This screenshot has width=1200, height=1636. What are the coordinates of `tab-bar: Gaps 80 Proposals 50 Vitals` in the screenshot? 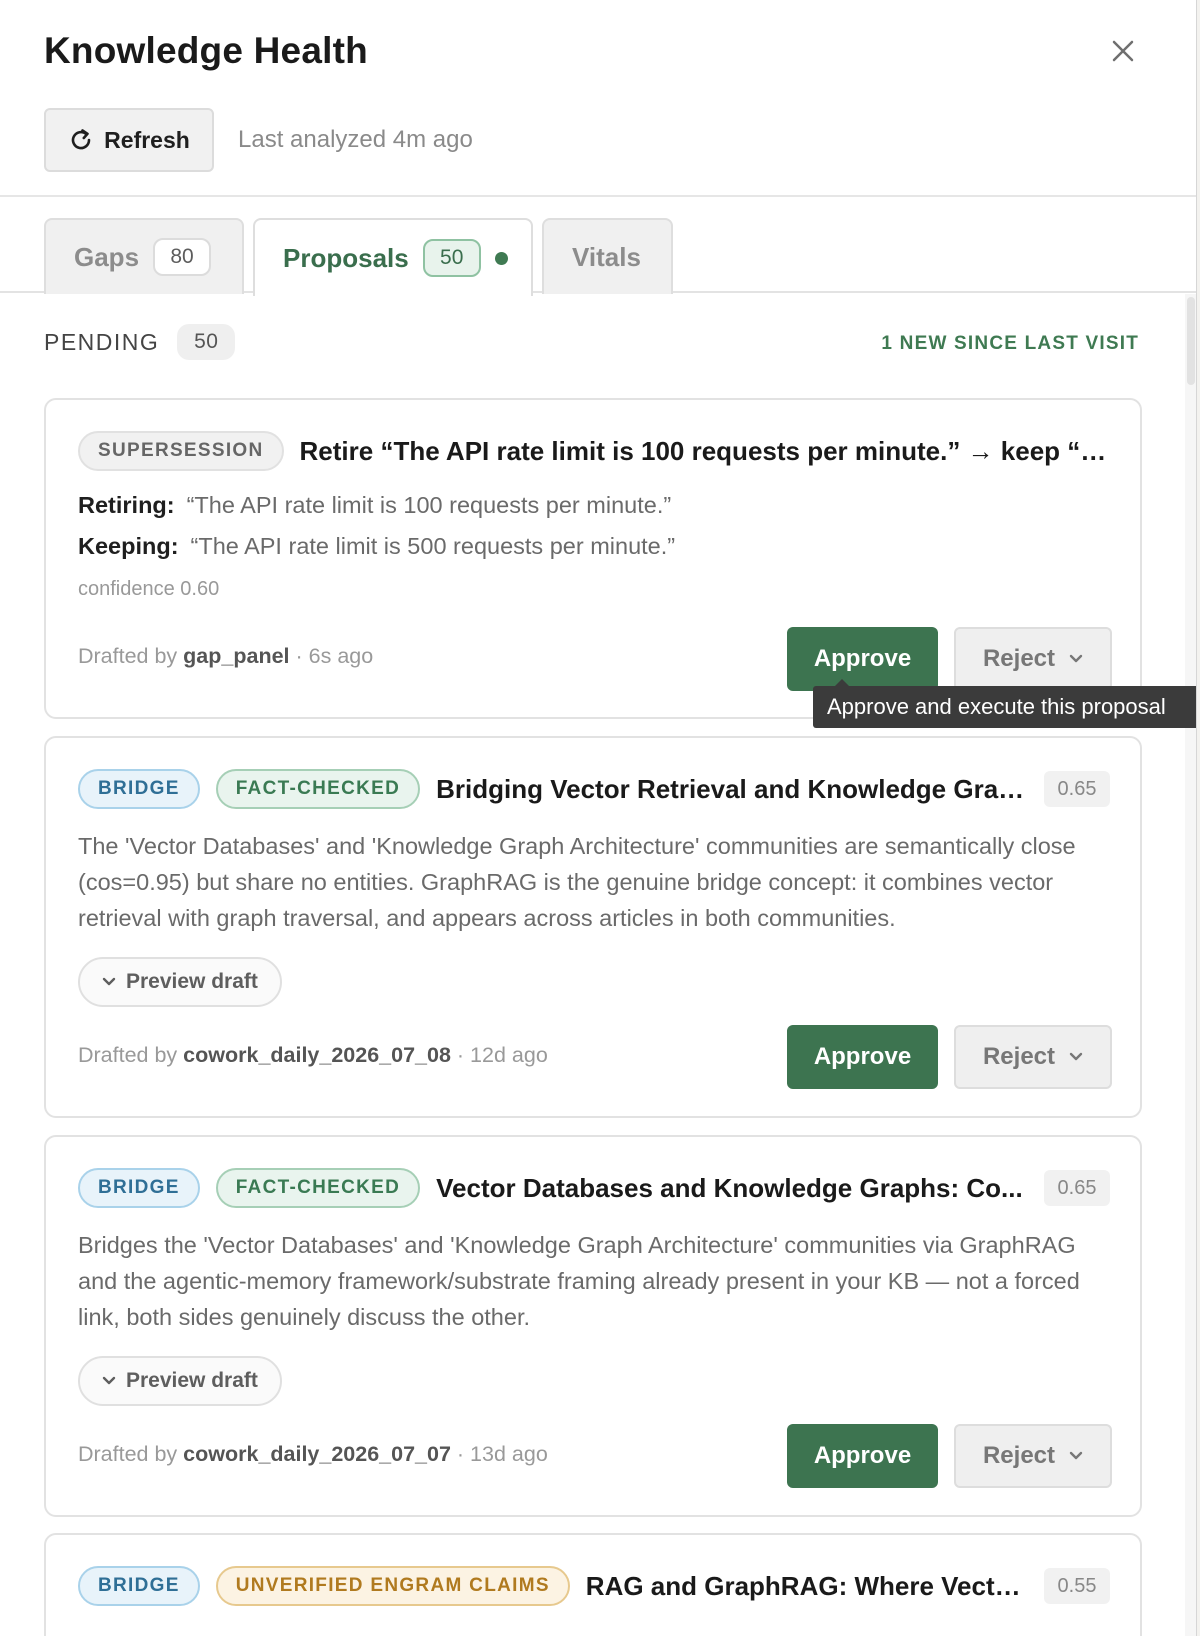 It's located at (598, 247).